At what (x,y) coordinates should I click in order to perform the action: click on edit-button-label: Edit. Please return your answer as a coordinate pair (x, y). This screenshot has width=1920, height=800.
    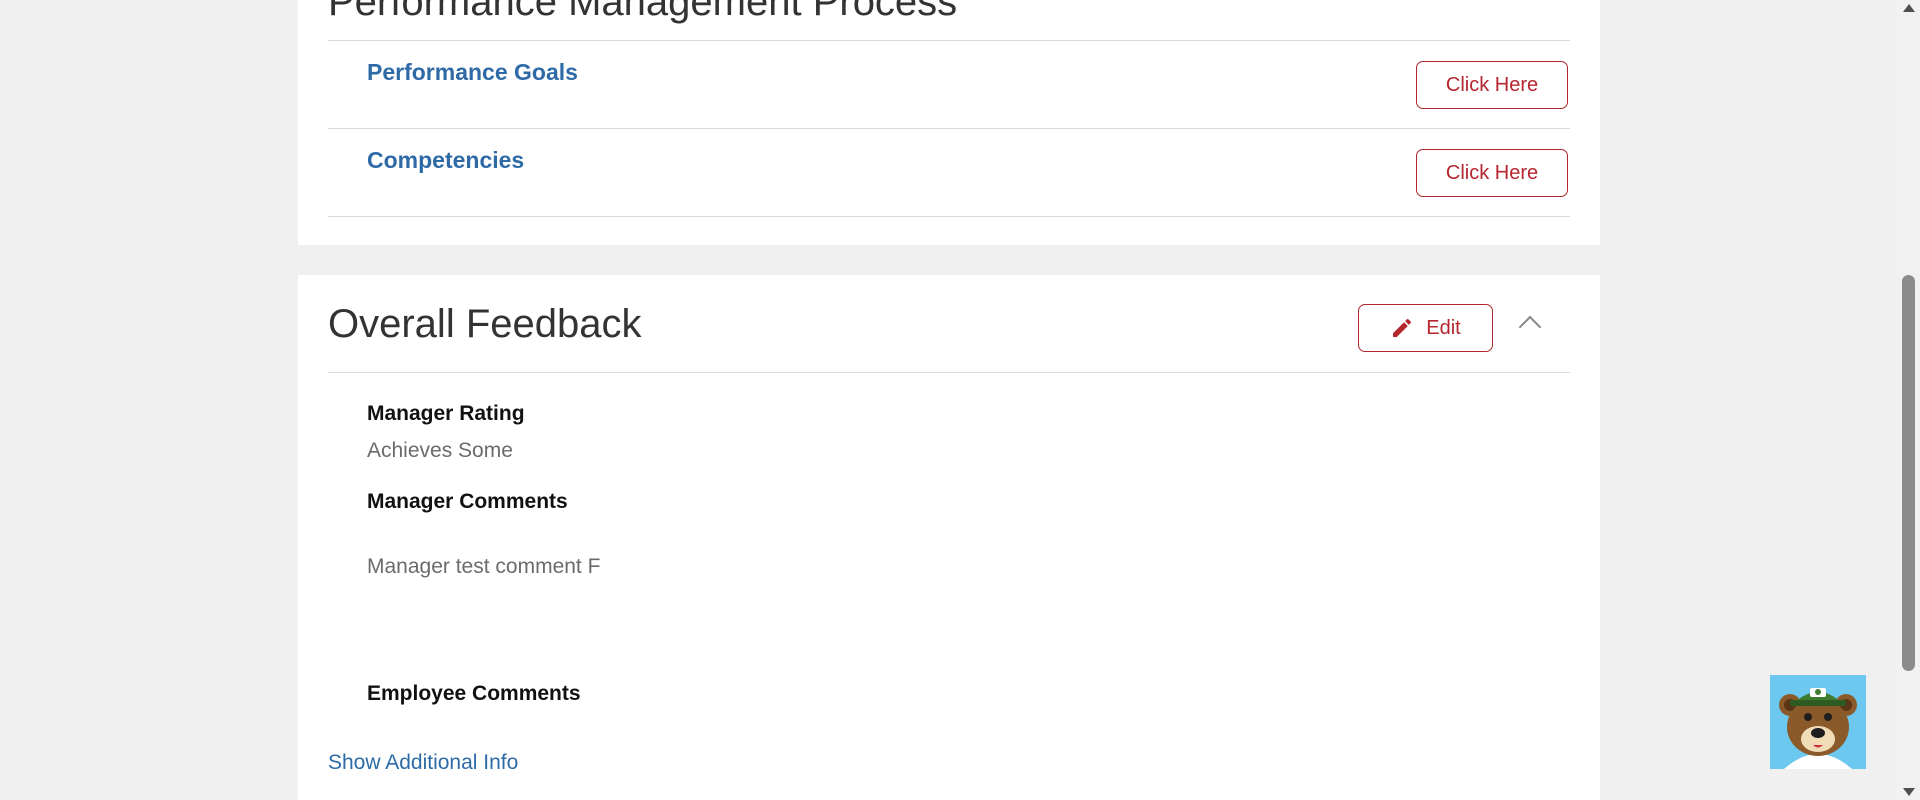
    Looking at the image, I should click on (1443, 327).